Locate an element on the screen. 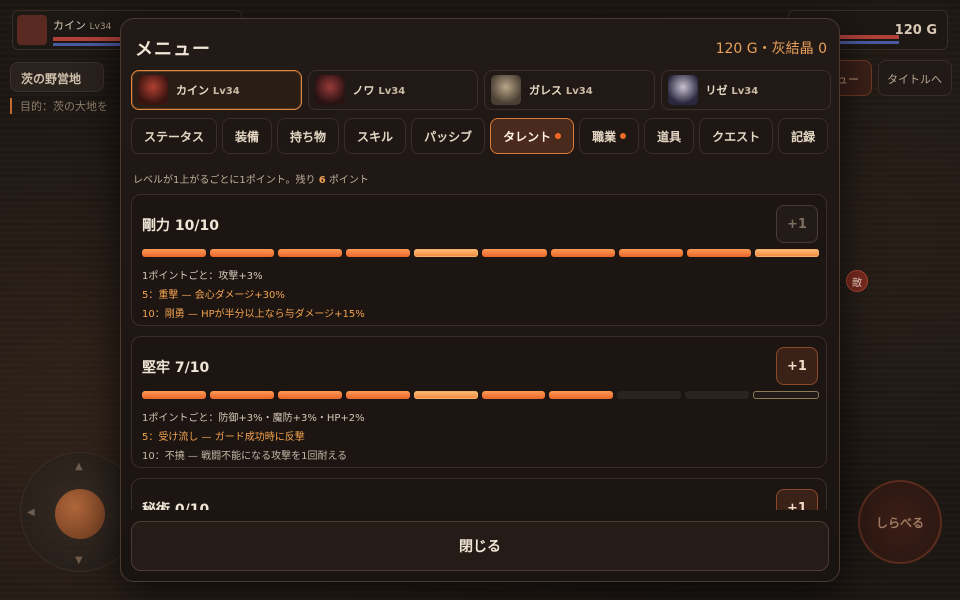 The image size is (960, 600). party-member-label: リゼ Lv34 is located at coordinates (732, 90).